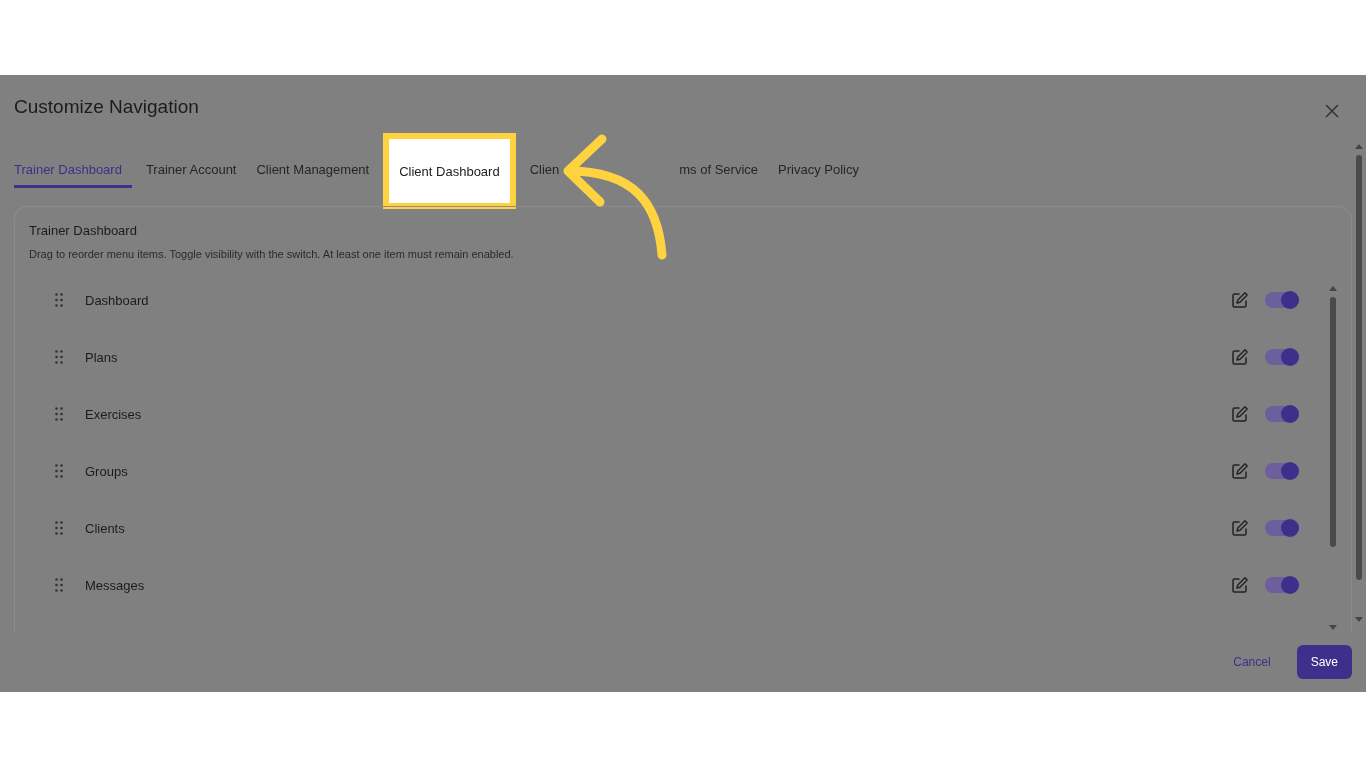 The width and height of the screenshot is (1366, 768). Describe the element at coordinates (1324, 662) in the screenshot. I see `save-button: Save` at that location.